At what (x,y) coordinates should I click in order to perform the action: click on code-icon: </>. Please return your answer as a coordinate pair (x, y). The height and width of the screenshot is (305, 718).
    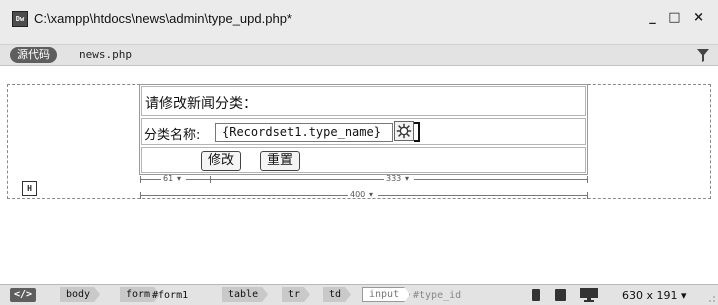
    Looking at the image, I should click on (23, 295).